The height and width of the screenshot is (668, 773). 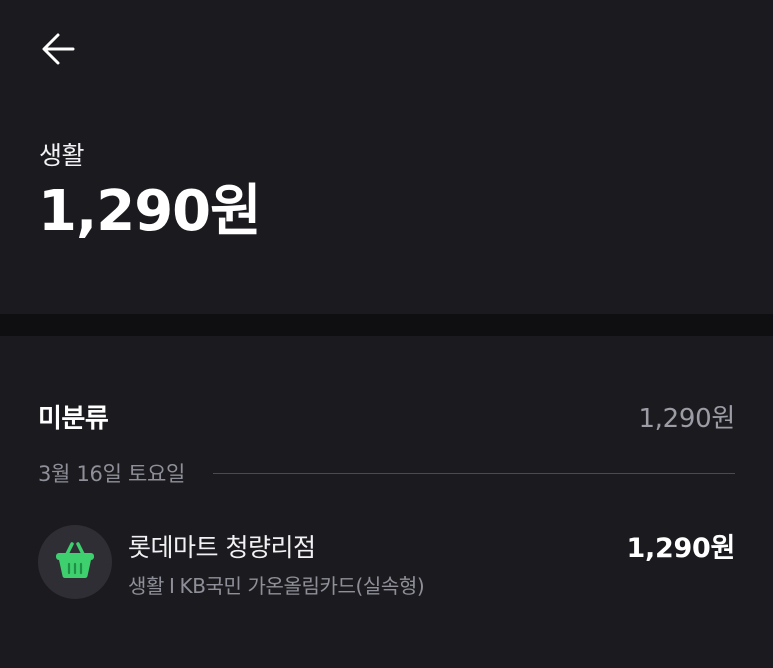 I want to click on arrow-left-icon, so click(x=59, y=51).